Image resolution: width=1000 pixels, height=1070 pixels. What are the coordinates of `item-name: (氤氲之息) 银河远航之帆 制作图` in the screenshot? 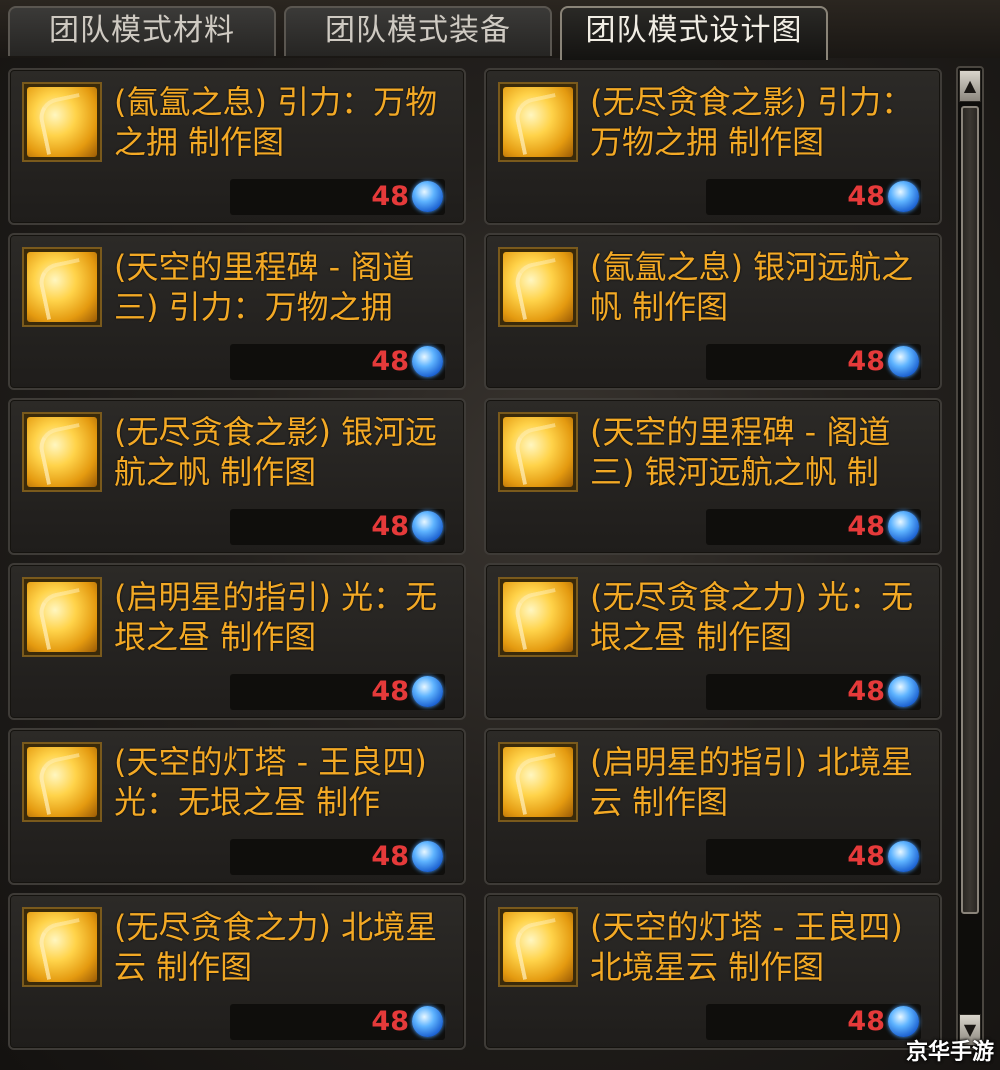 It's located at (752, 287).